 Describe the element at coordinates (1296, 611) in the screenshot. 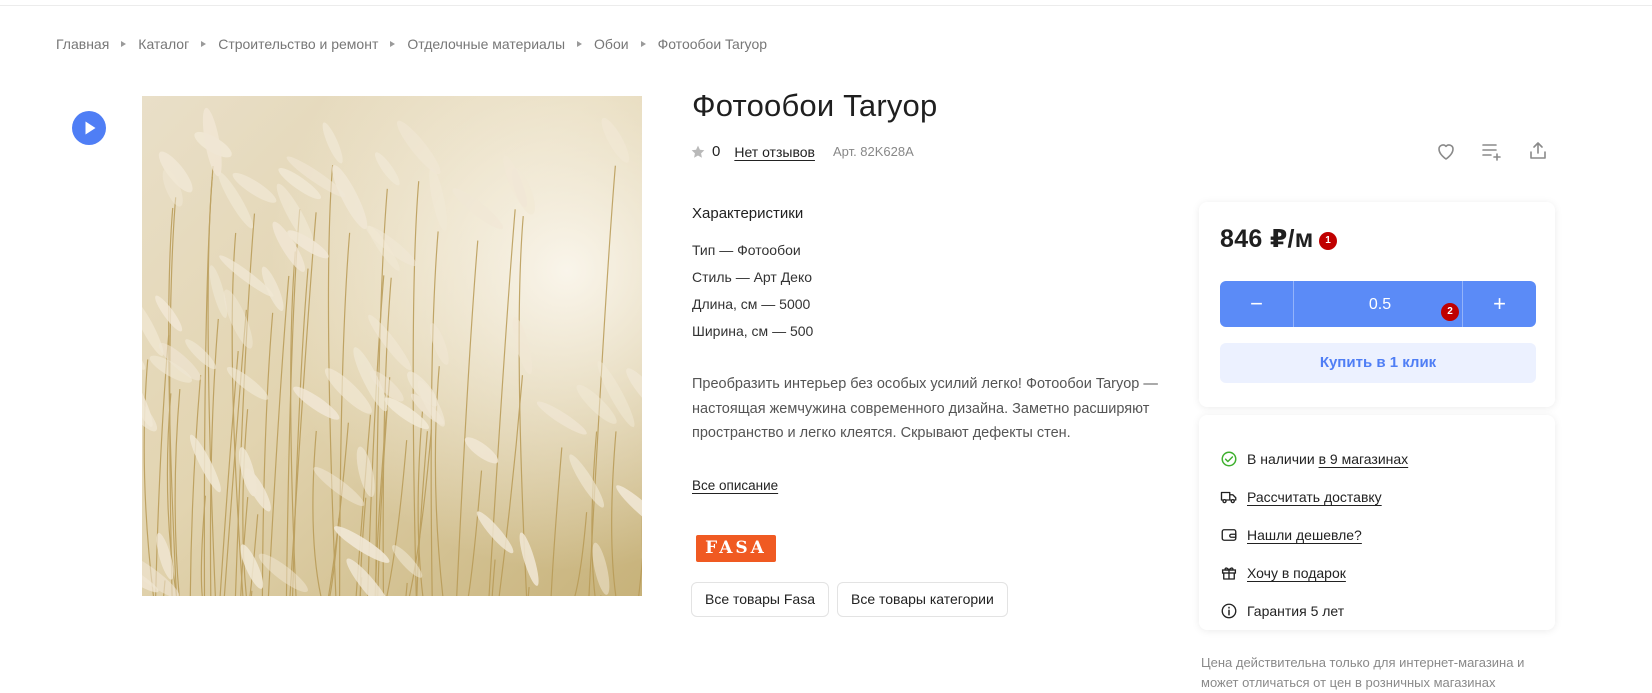

I see `warranty-text: Гарантия 5 лет` at that location.